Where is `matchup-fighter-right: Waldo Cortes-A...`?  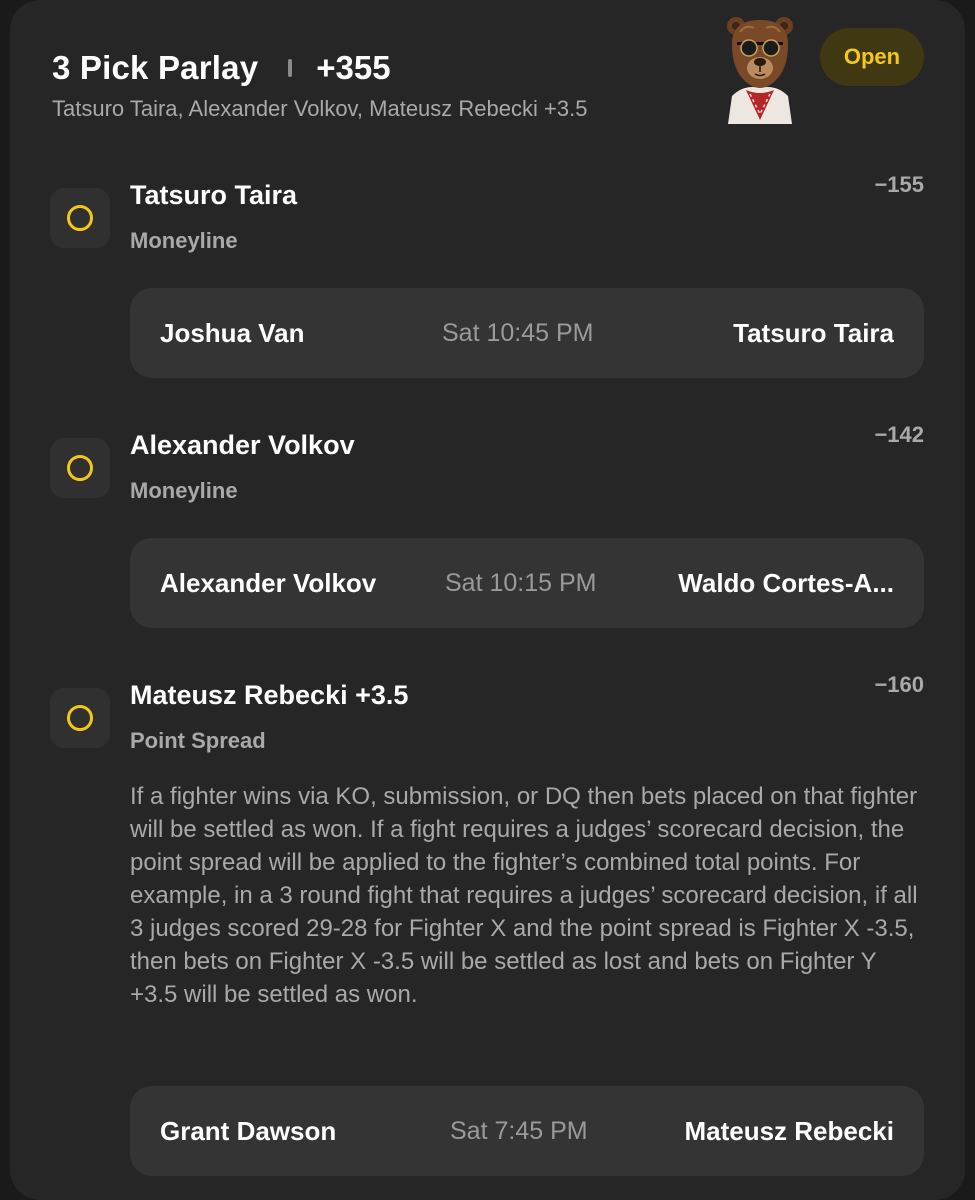 matchup-fighter-right: Waldo Cortes-A... is located at coordinates (786, 583).